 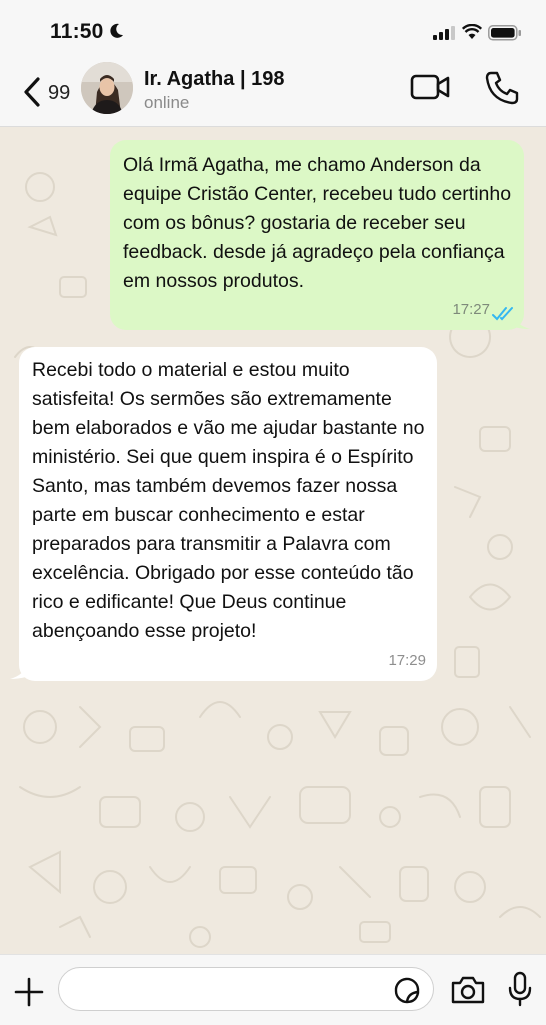 I want to click on camera-icon, so click(x=468, y=990).